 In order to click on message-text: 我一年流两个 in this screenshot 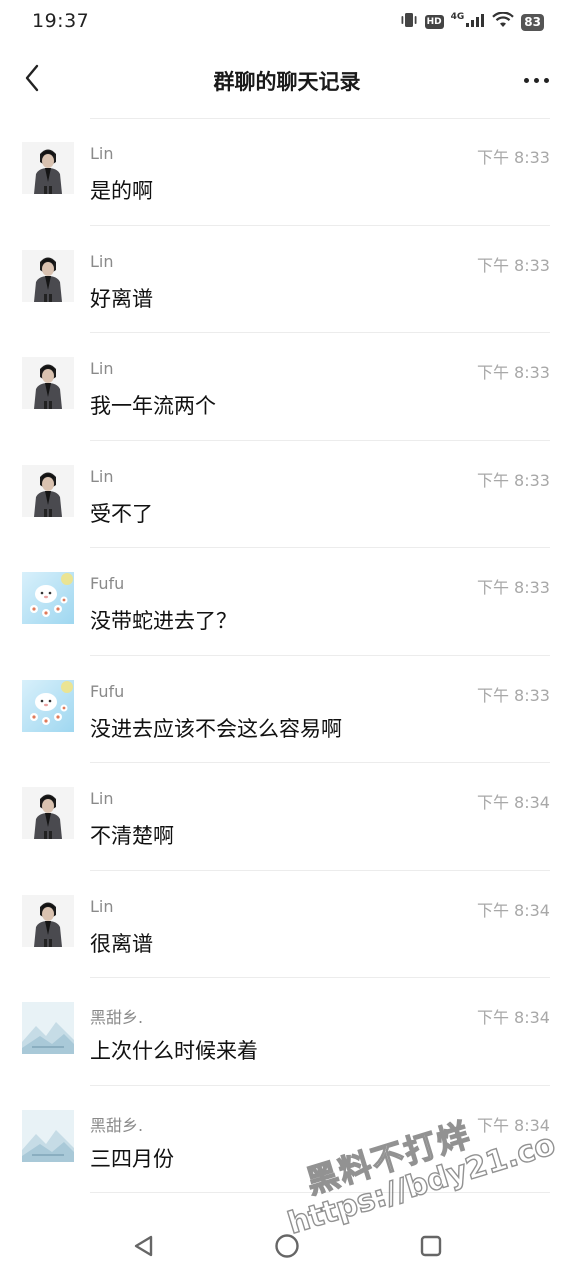, I will do `click(153, 406)`.